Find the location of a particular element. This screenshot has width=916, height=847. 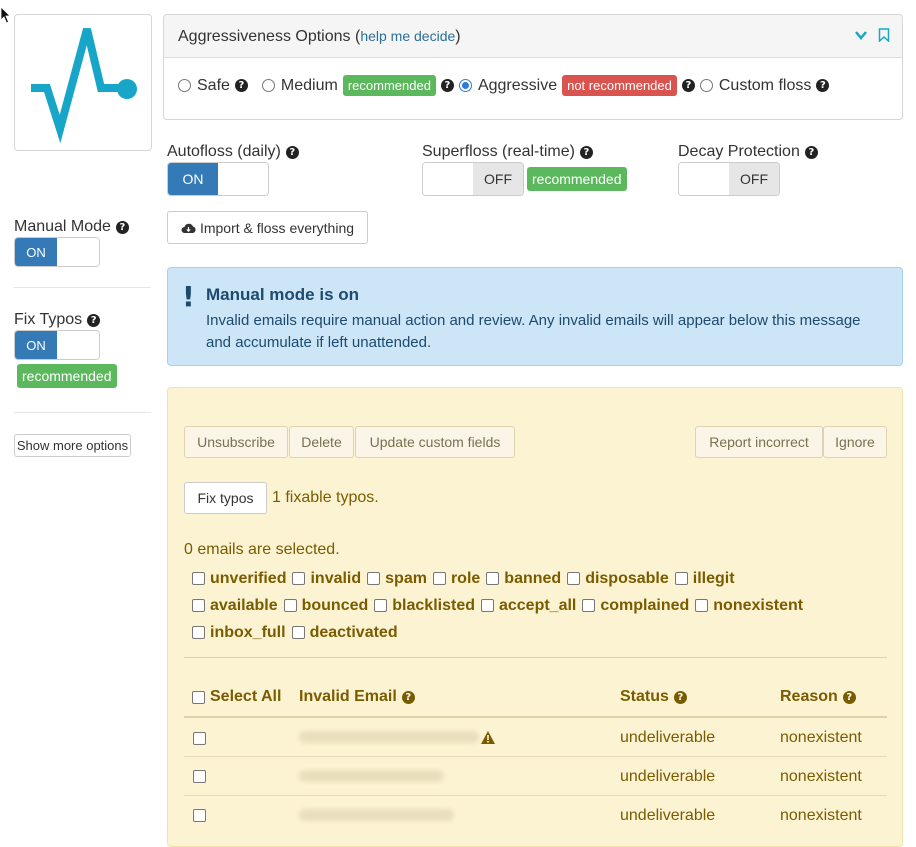

select-all-header: Select All is located at coordinates (236, 697).